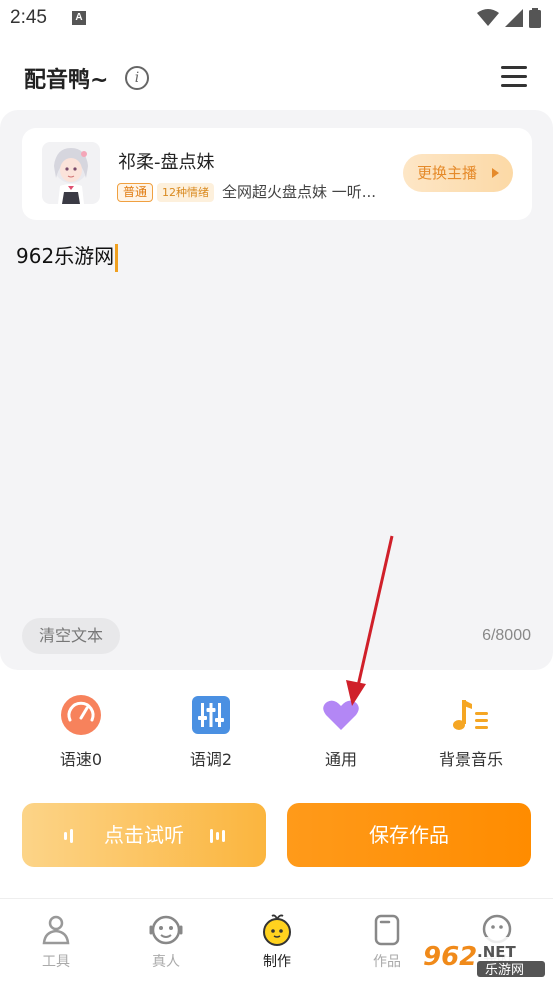  I want to click on text-cursor, so click(117, 257).